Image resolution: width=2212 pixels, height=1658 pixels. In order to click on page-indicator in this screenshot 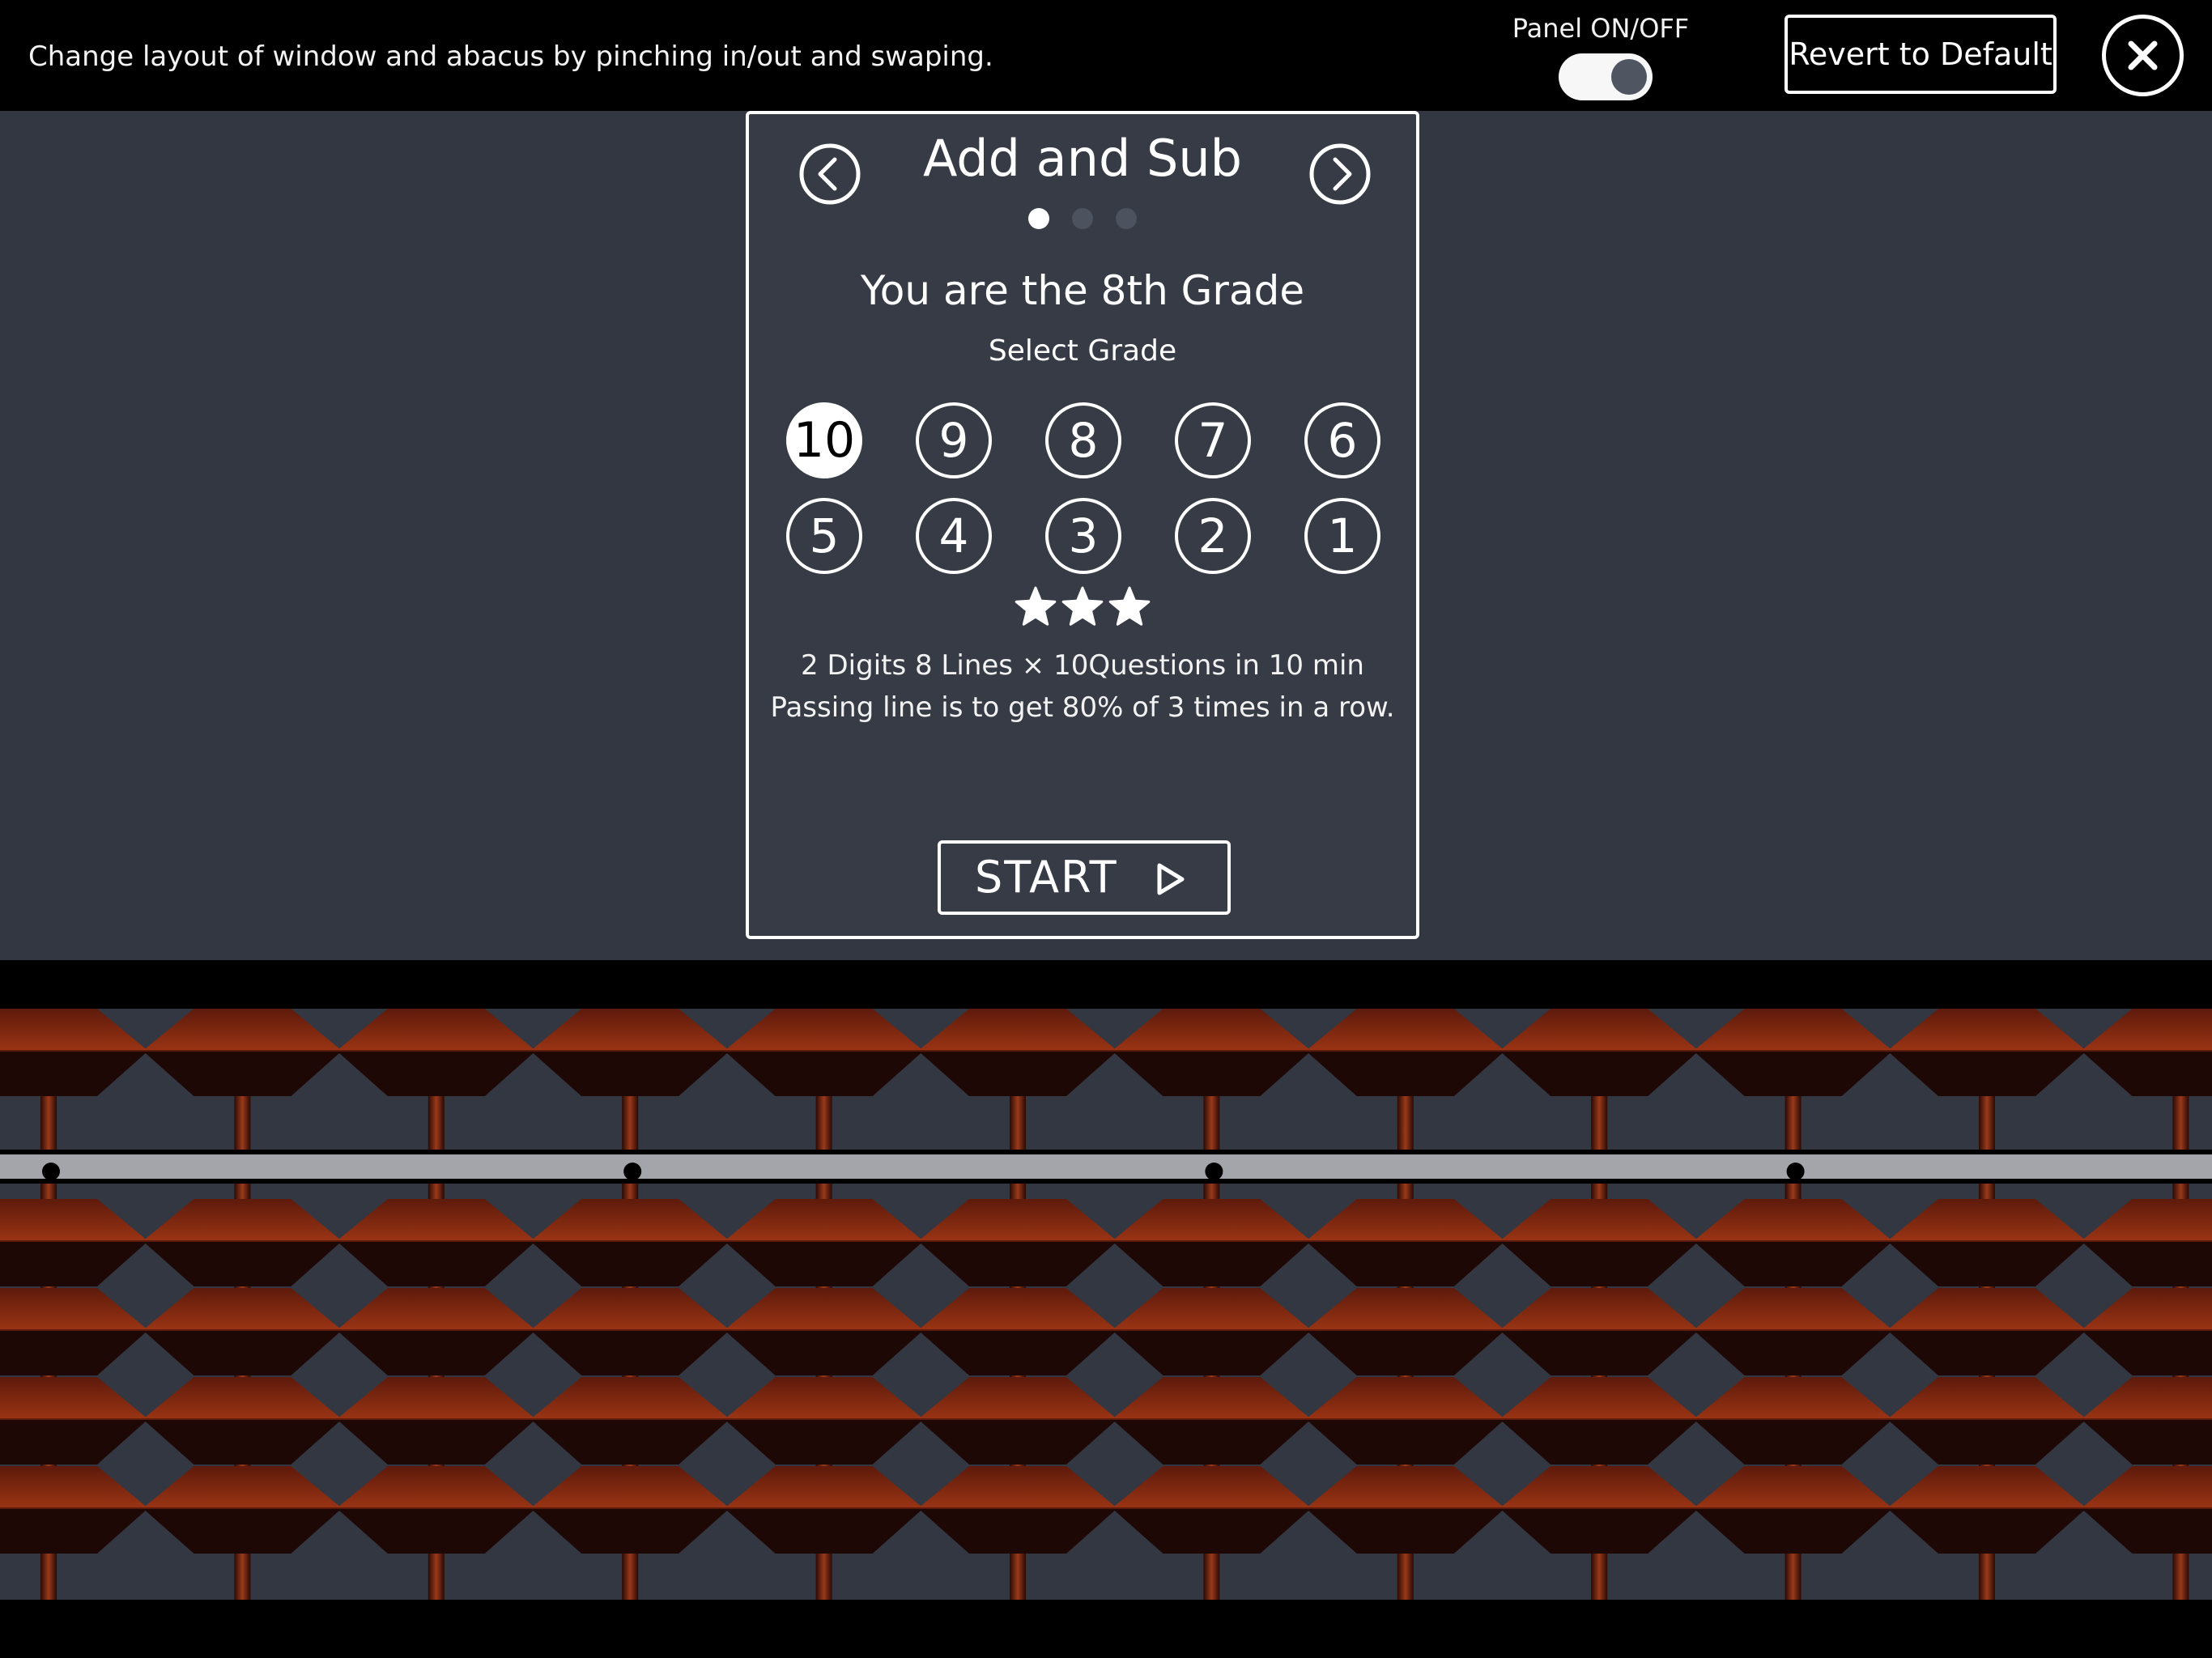, I will do `click(1082, 220)`.